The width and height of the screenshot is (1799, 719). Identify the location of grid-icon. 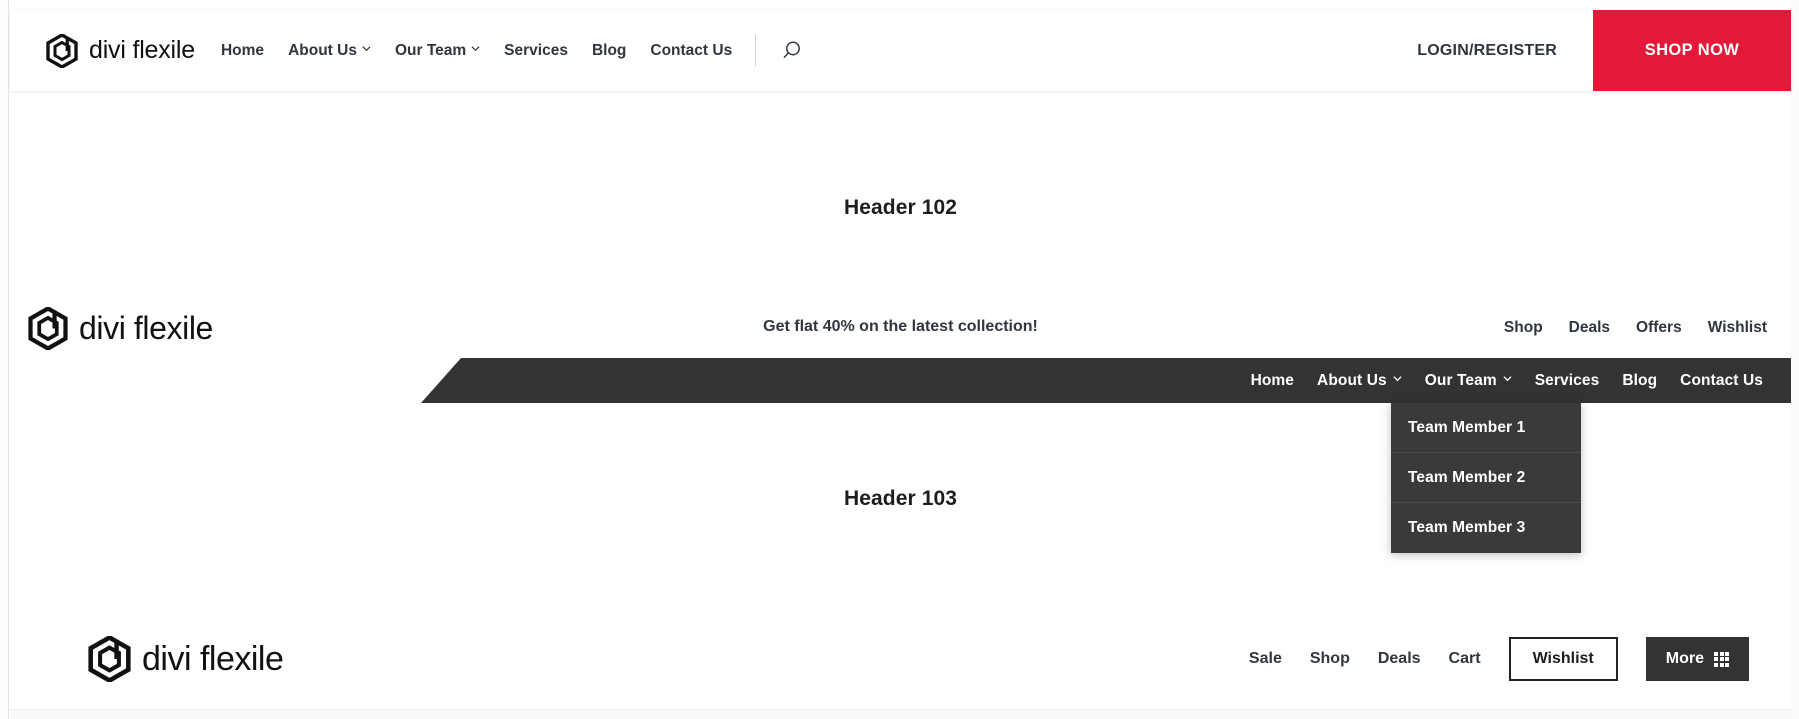
(1721, 659).